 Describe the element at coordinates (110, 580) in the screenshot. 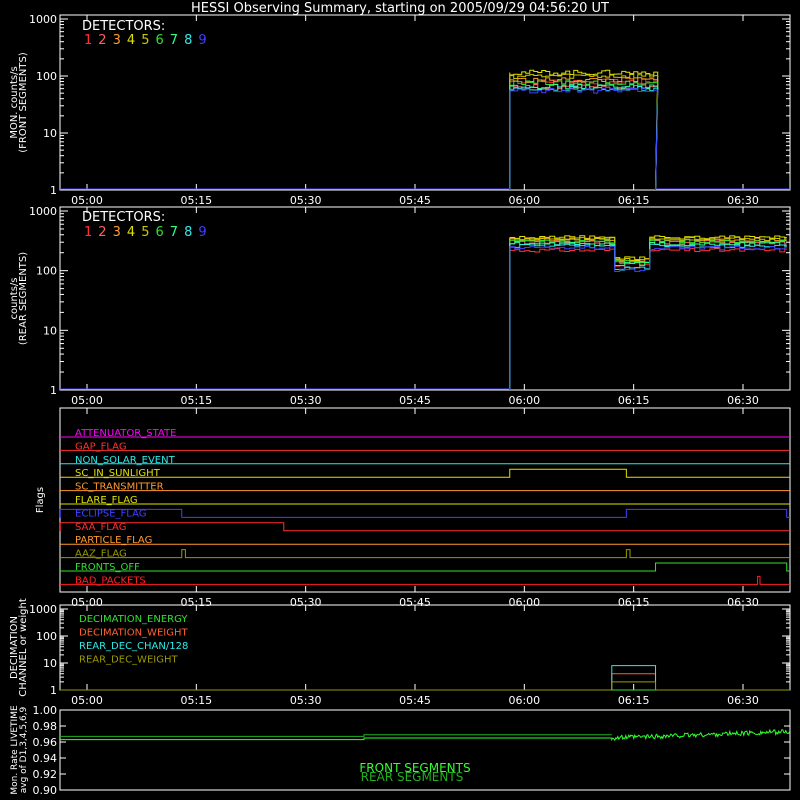

I see `flag-label: BAD_PACKETS` at that location.